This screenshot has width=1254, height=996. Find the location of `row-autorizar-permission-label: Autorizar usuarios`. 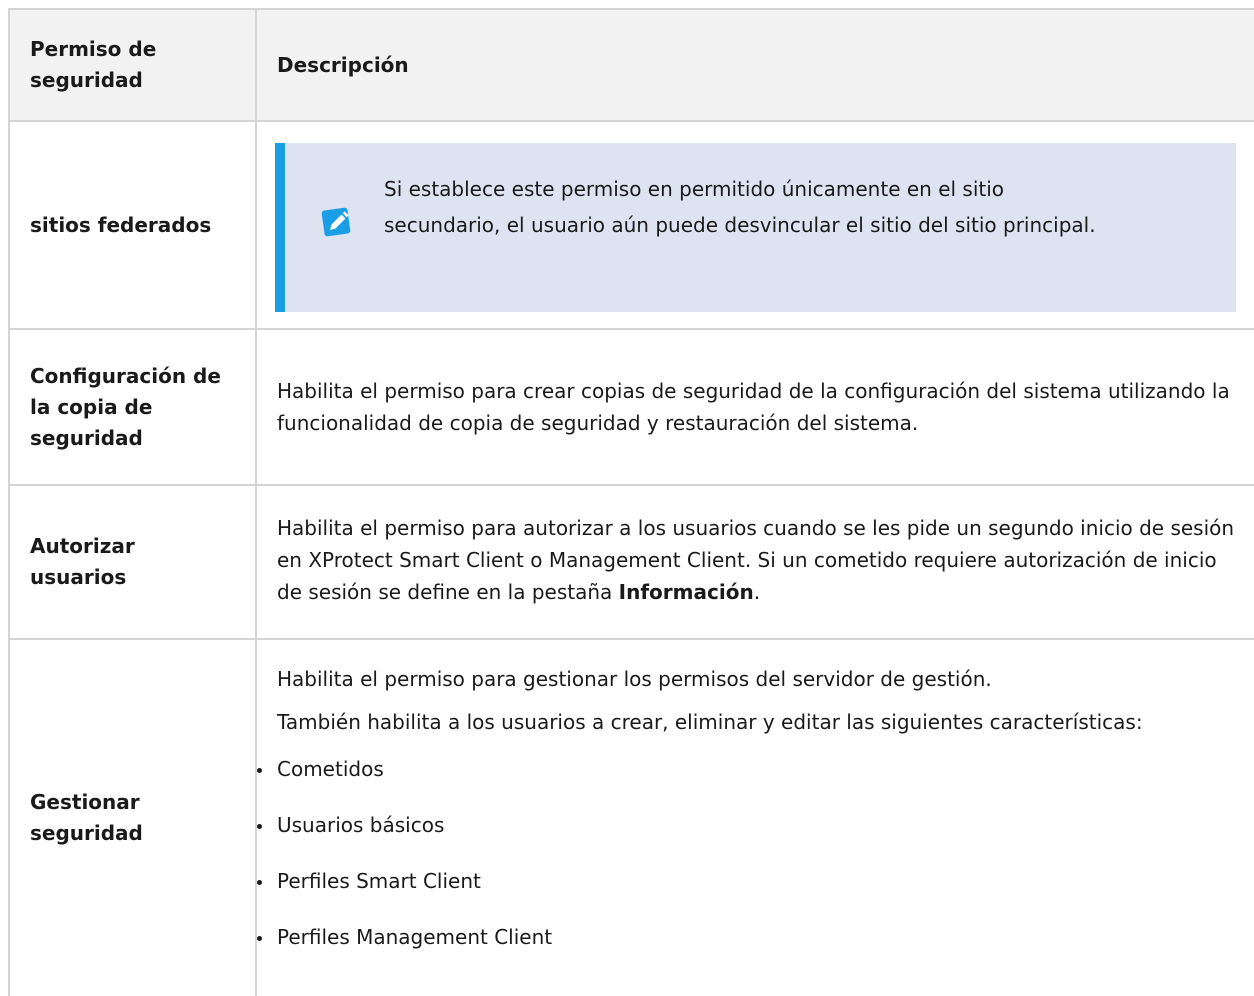

row-autorizar-permission-label: Autorizar usuarios is located at coordinates (82, 561).